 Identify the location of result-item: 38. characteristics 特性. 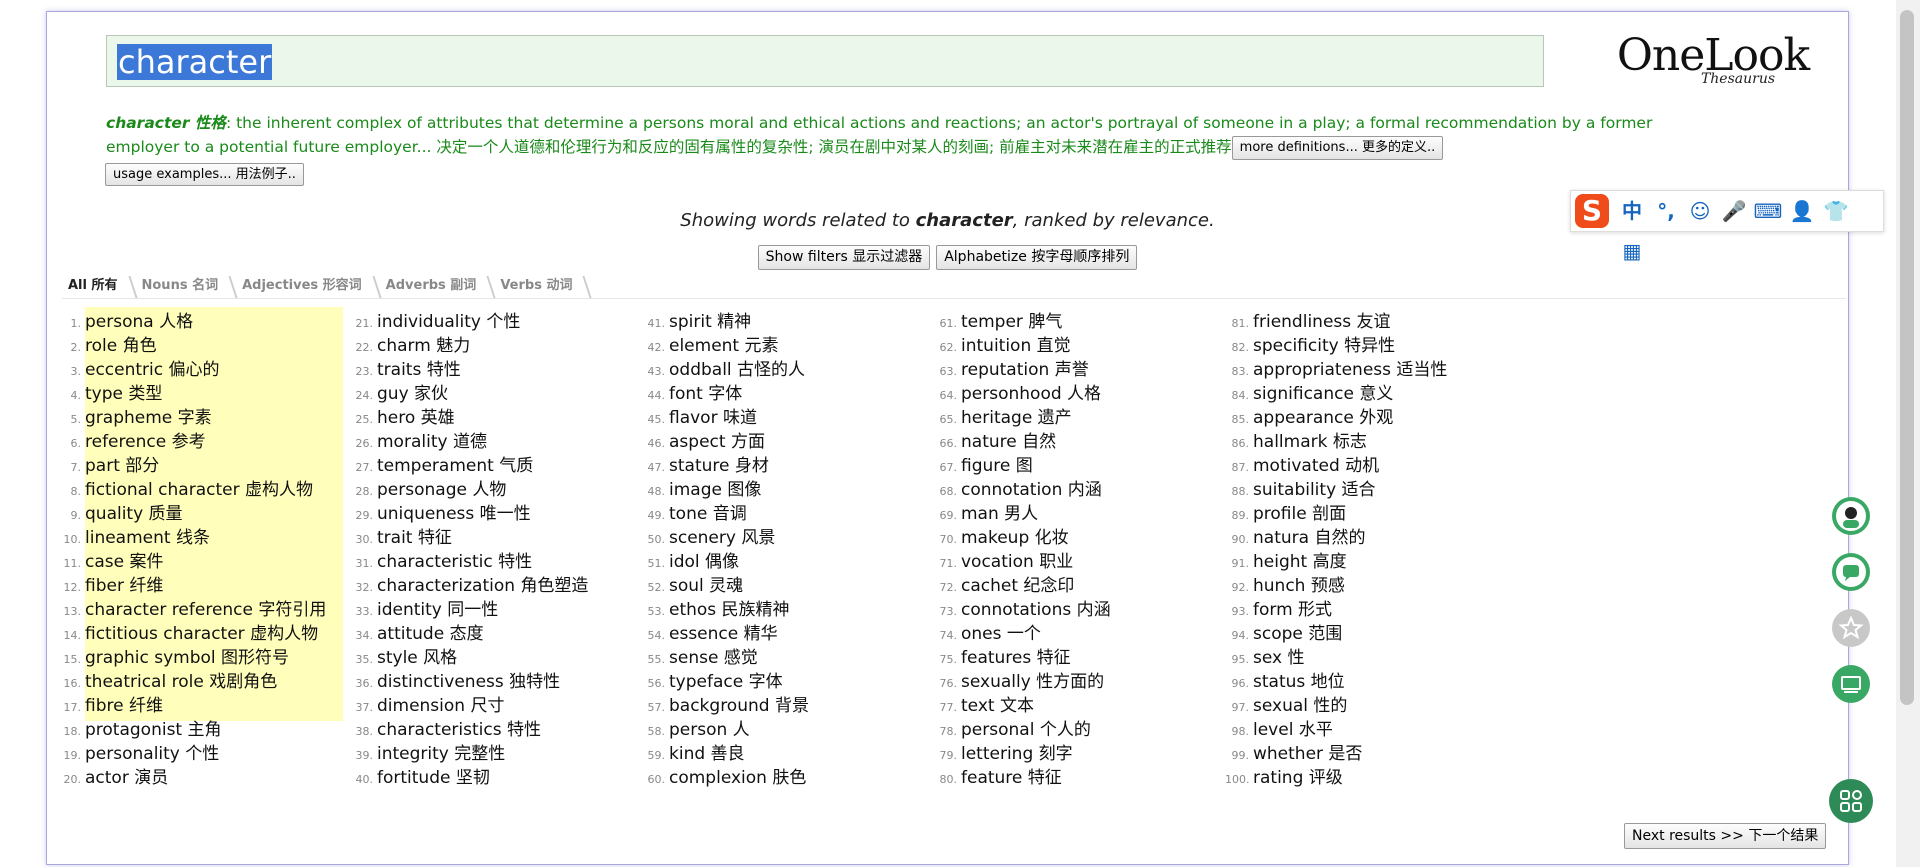
(494, 730).